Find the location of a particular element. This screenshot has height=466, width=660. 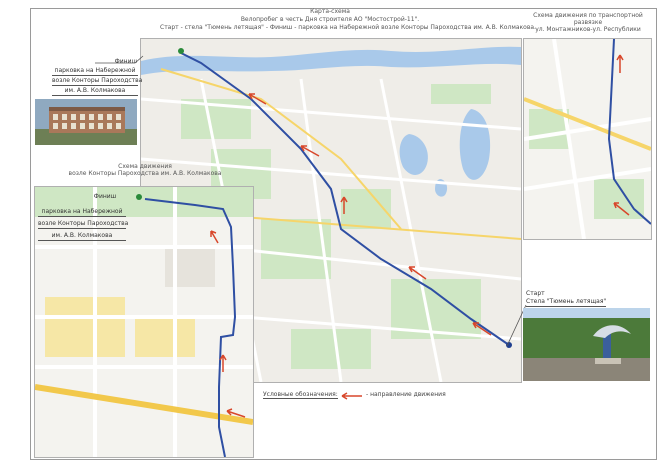

inset-map-interchange is located at coordinates (587, 139).